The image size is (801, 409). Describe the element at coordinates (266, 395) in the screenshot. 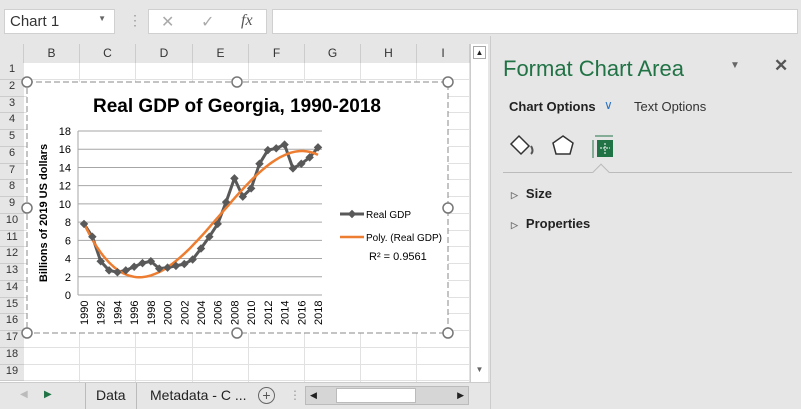

I see `add-sheet-icon: +` at that location.